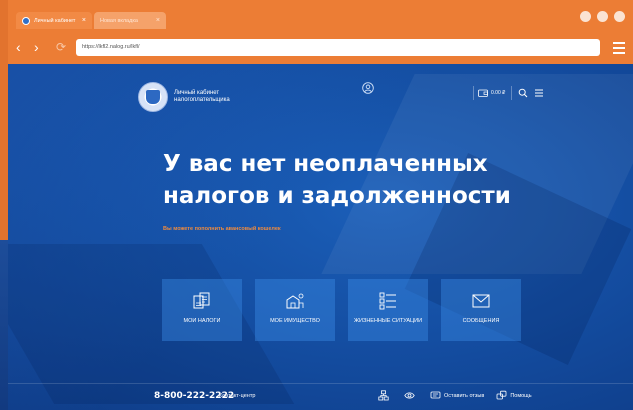 The height and width of the screenshot is (410, 633). I want to click on sitemap-button, so click(385, 395).